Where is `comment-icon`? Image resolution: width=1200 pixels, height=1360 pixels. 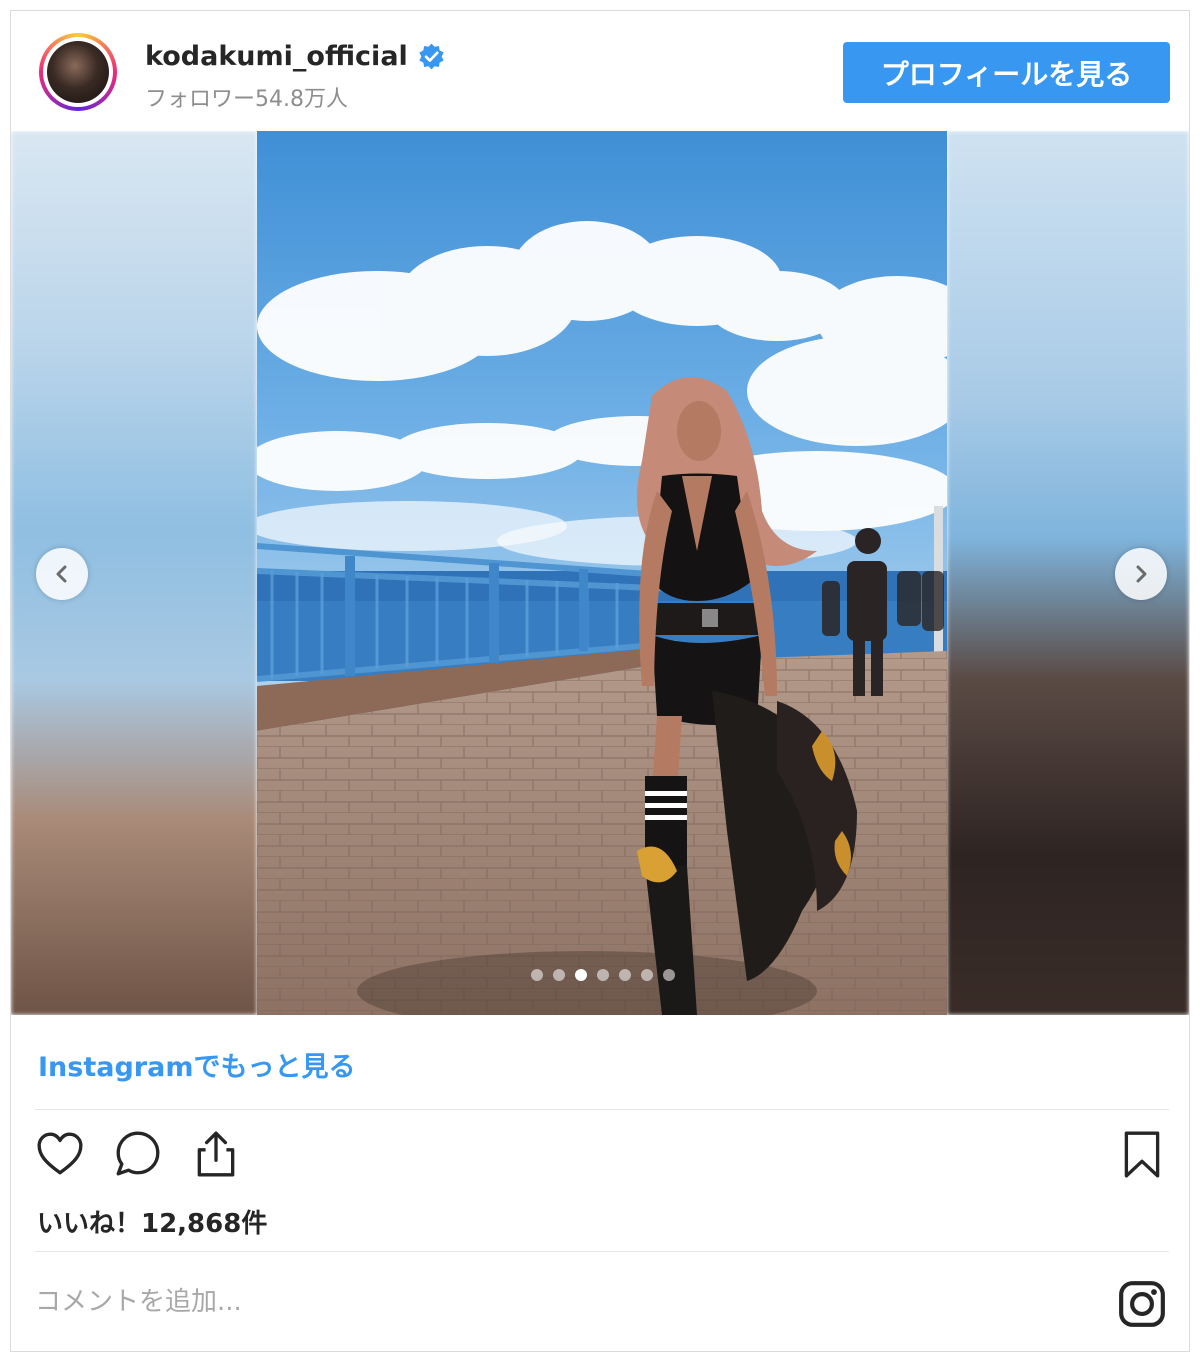 comment-icon is located at coordinates (138, 1154).